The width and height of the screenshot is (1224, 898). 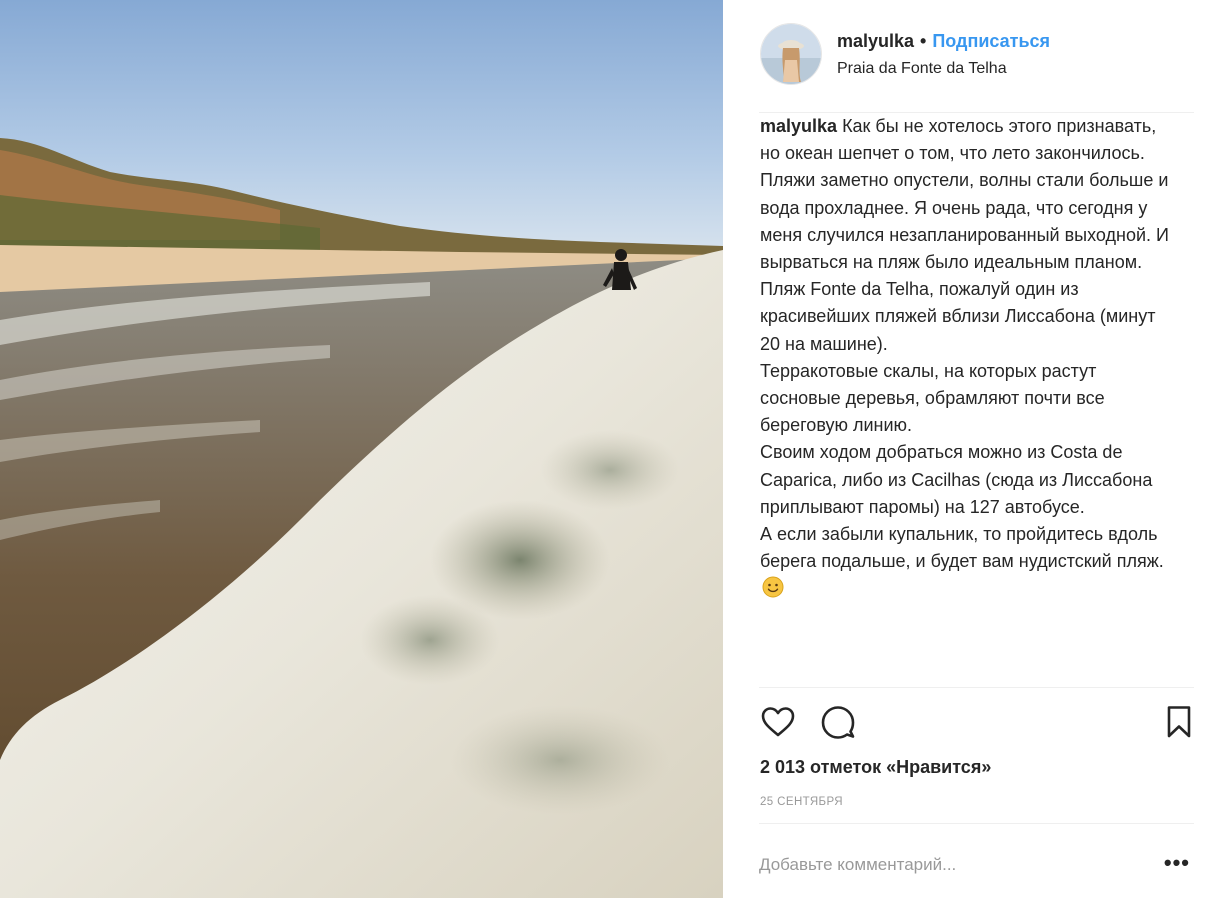 I want to click on follow-button: Подписаться, so click(x=991, y=41).